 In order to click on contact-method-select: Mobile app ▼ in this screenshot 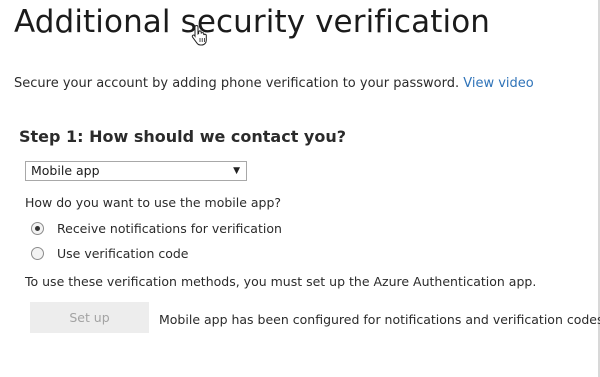, I will do `click(136, 171)`.